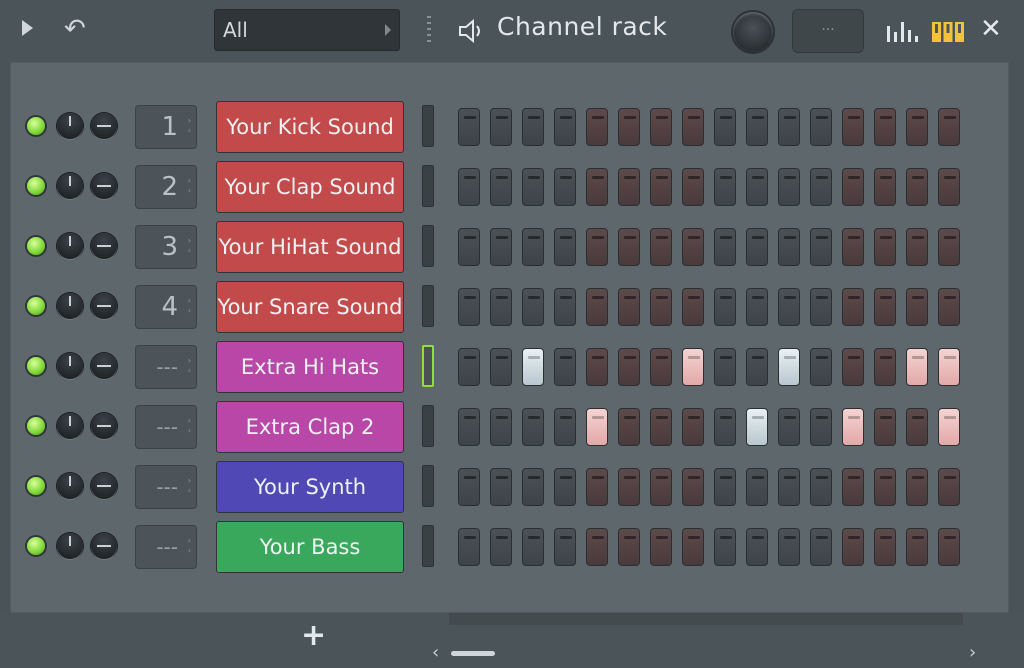 The width and height of the screenshot is (1024, 668). What do you see at coordinates (310, 247) in the screenshot?
I see `channel-name-button: Your HiHat Sound` at bounding box center [310, 247].